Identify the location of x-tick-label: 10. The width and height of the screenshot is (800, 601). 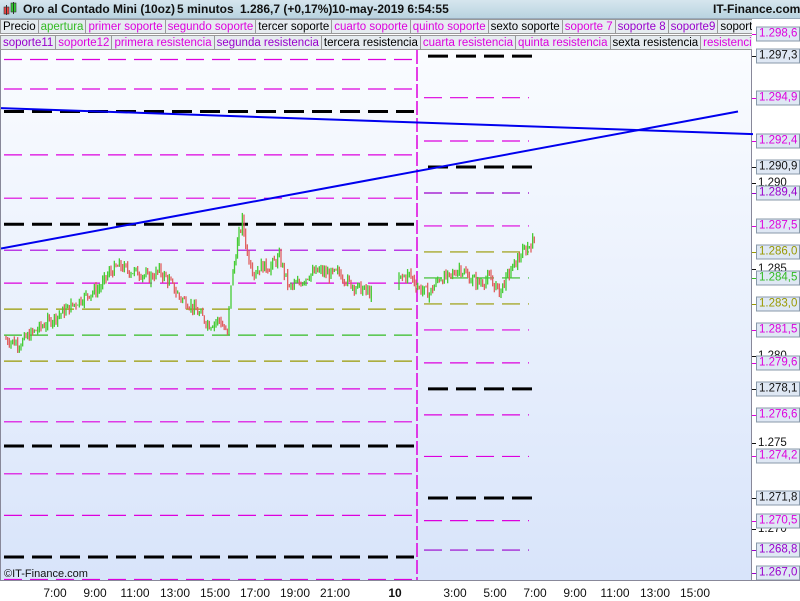
(395, 593).